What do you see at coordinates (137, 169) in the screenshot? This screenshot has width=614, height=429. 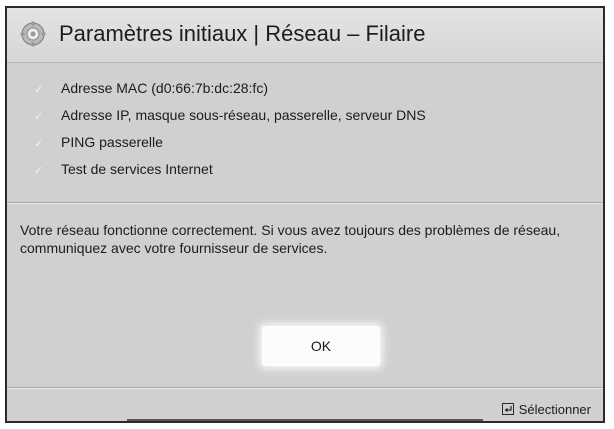 I see `check-item-label: Test de services Internet` at bounding box center [137, 169].